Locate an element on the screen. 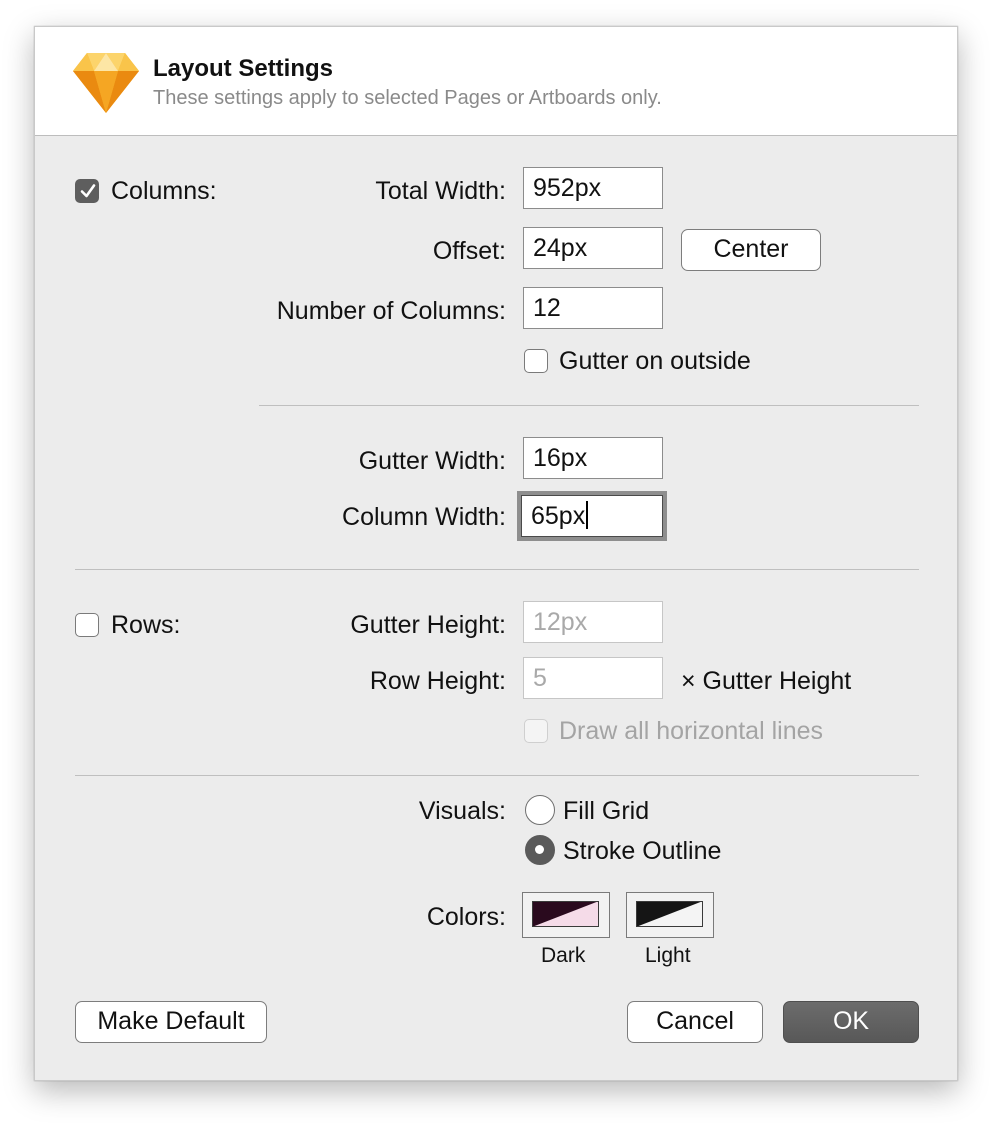 Image resolution: width=992 pixels, height=1124 pixels. light-swatch-label: Light is located at coordinates (668, 955).